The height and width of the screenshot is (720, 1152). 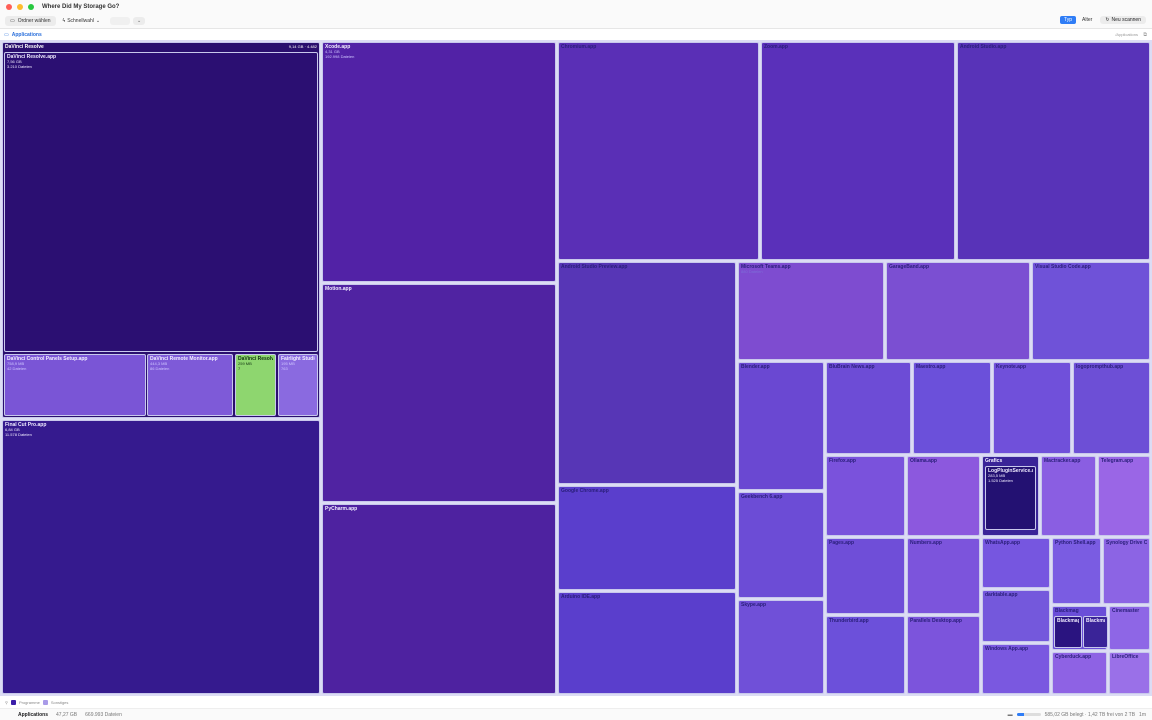 I want to click on treemap-cell: Numbers.app, so click(x=943, y=576).